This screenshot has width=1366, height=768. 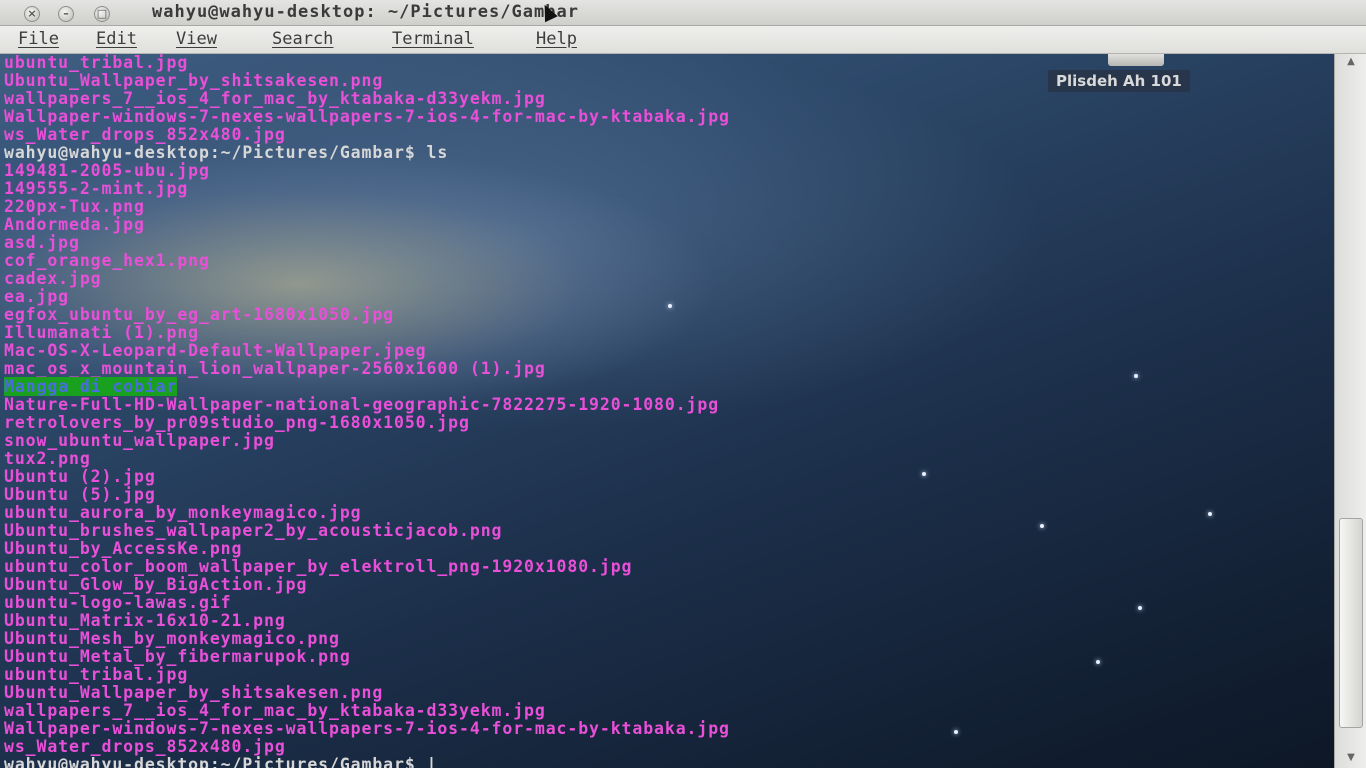 I want to click on maximize-button: □, so click(x=102, y=14).